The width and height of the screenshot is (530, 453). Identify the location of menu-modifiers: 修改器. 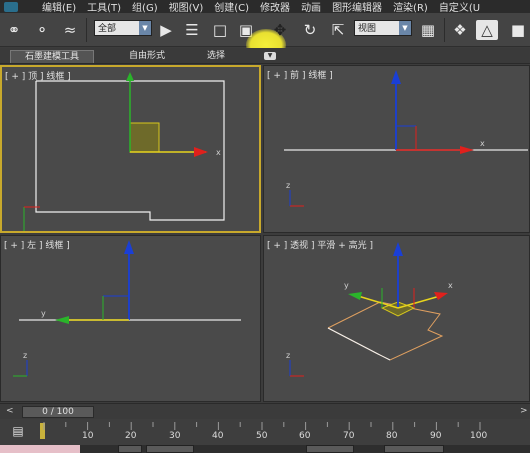
(275, 7).